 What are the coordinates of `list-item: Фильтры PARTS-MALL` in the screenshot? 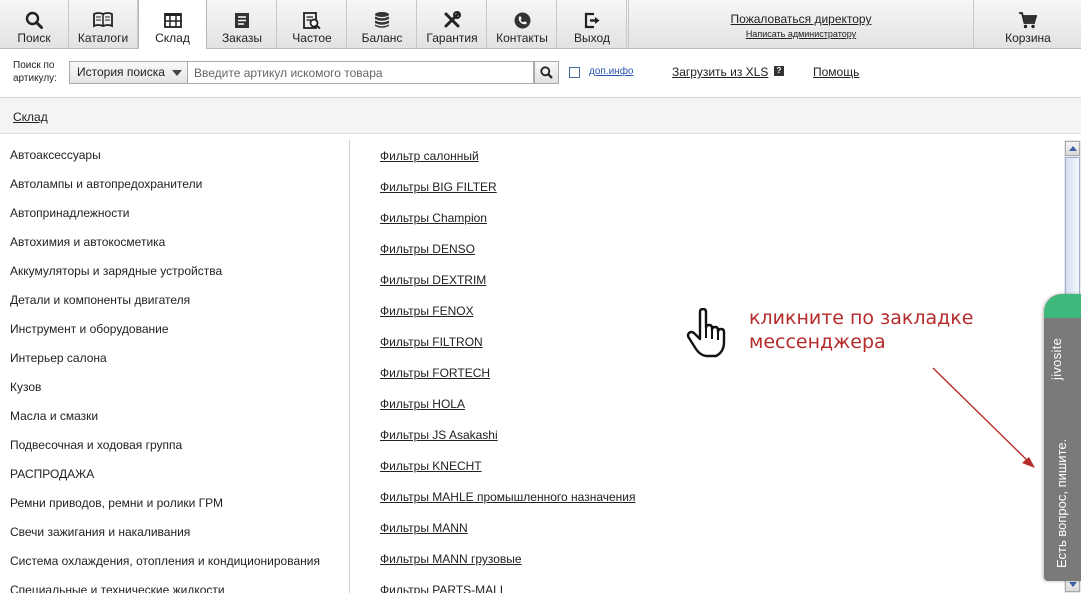 It's located at (443, 588).